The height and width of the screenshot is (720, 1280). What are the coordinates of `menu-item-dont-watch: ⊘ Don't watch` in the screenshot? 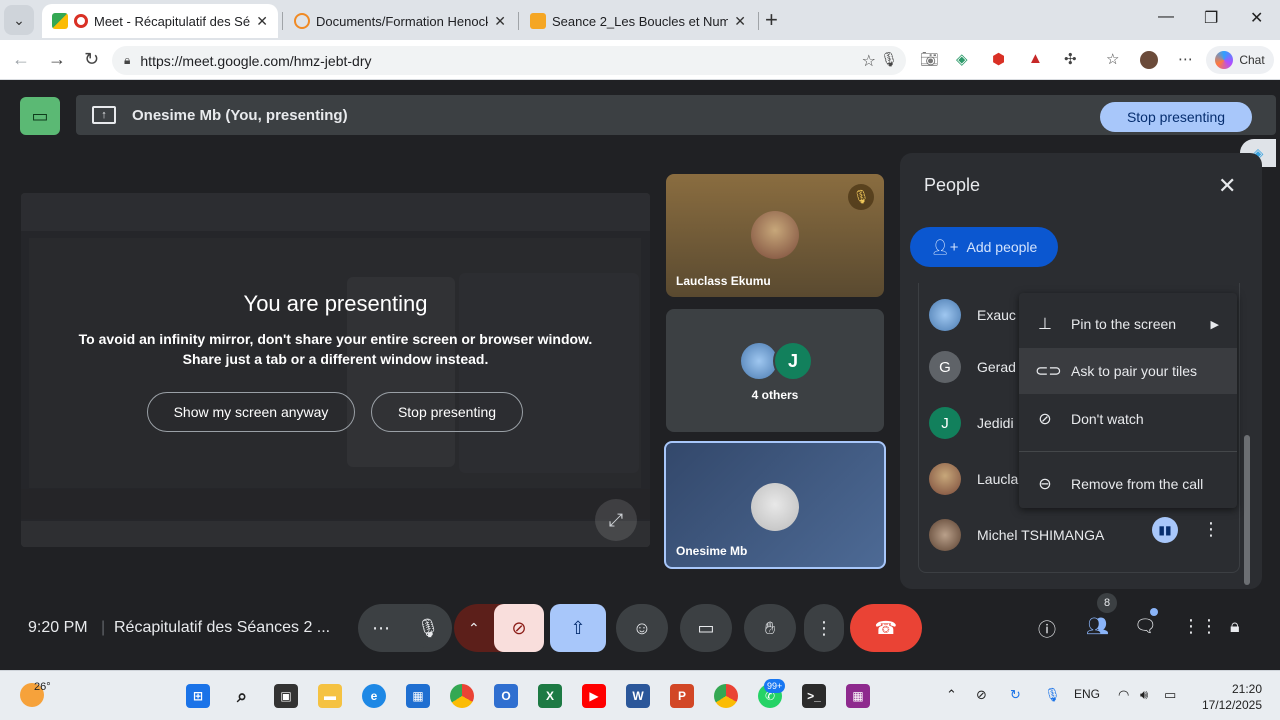 It's located at (1128, 419).